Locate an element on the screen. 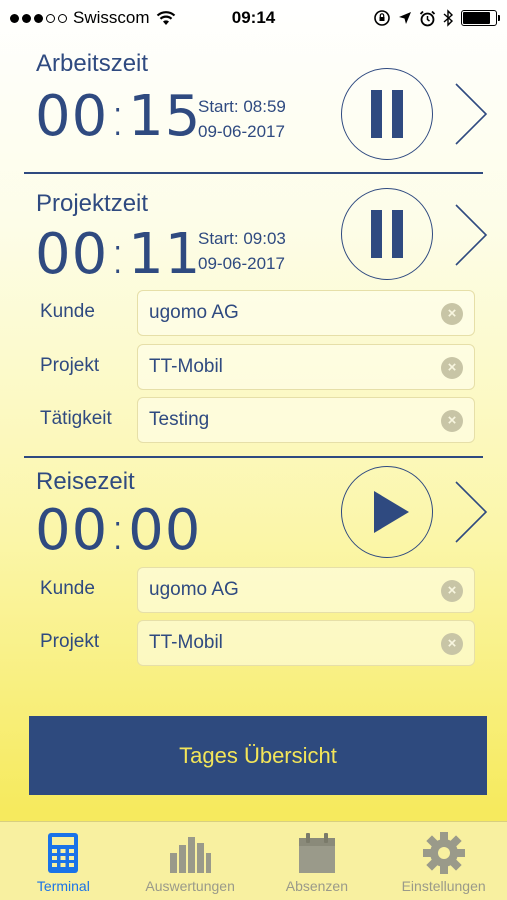 Image resolution: width=507 pixels, height=900 pixels. tab-absenzen: Absenzen is located at coordinates (317, 861).